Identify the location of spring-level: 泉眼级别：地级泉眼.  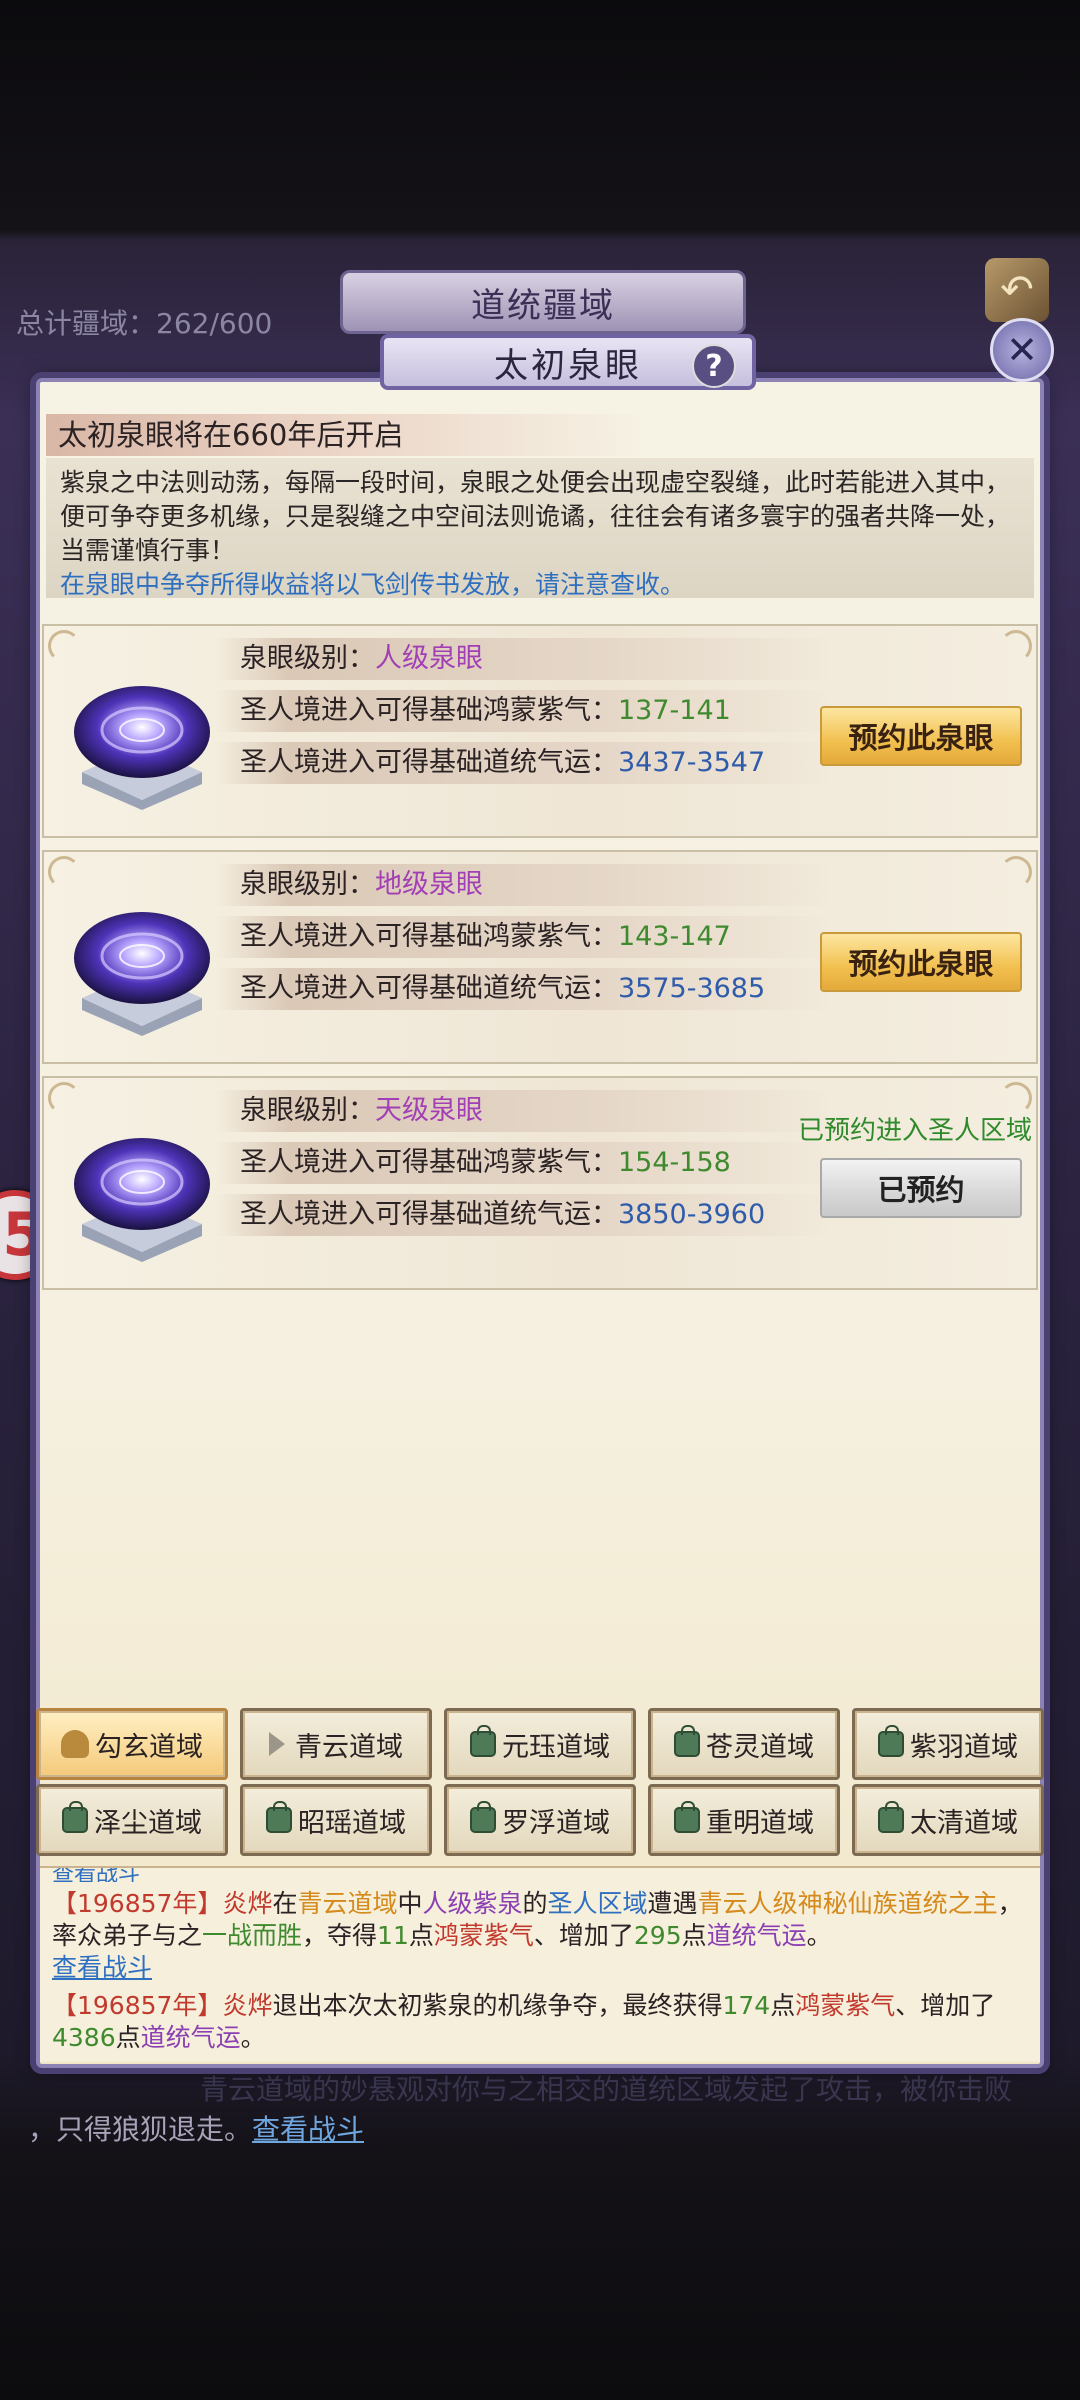
(361, 884).